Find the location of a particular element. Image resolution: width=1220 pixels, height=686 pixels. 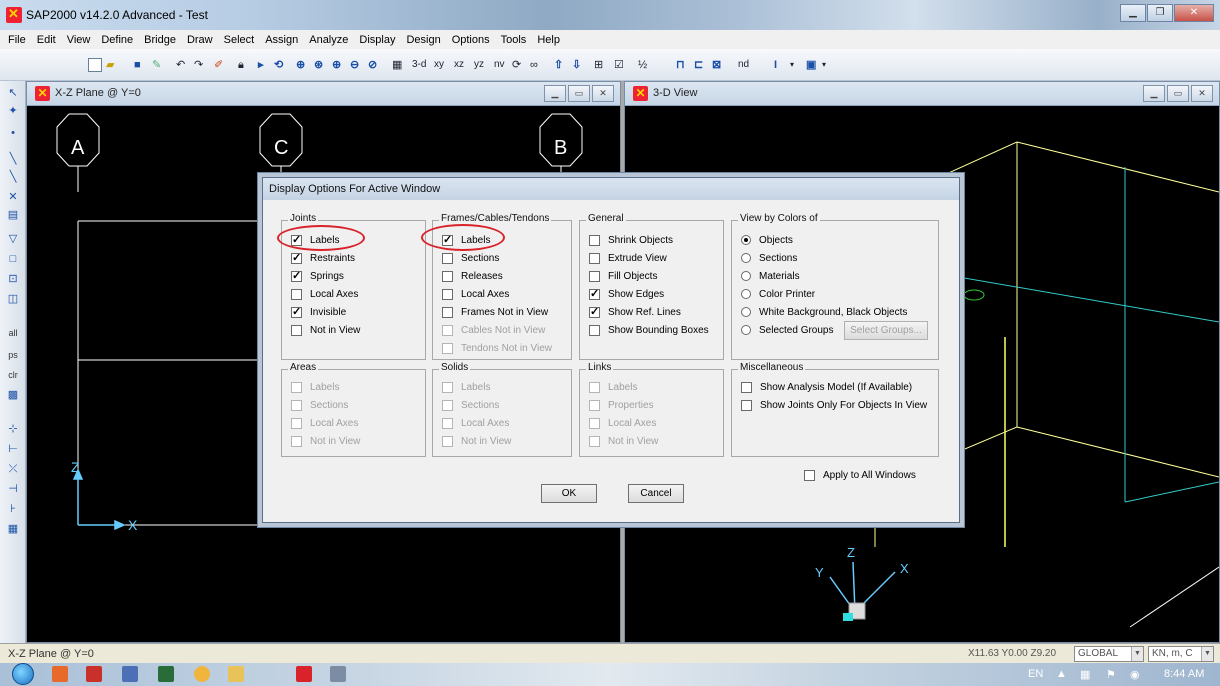

nd-button: nd is located at coordinates (743, 65).